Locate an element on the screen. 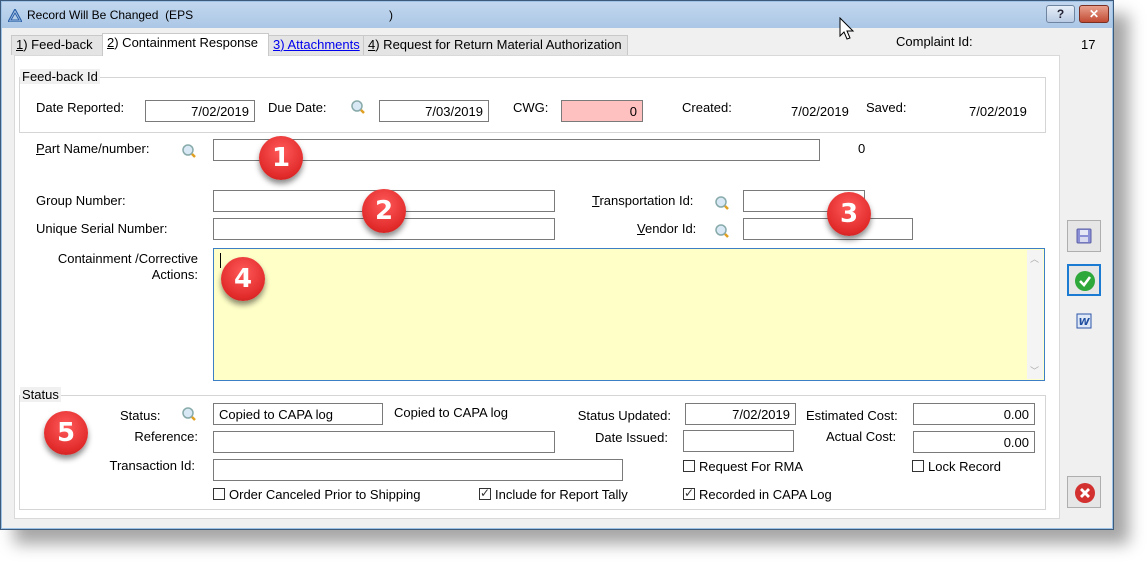 The image size is (1147, 566). transaction-id-label: Transaction Id: is located at coordinates (152, 465).